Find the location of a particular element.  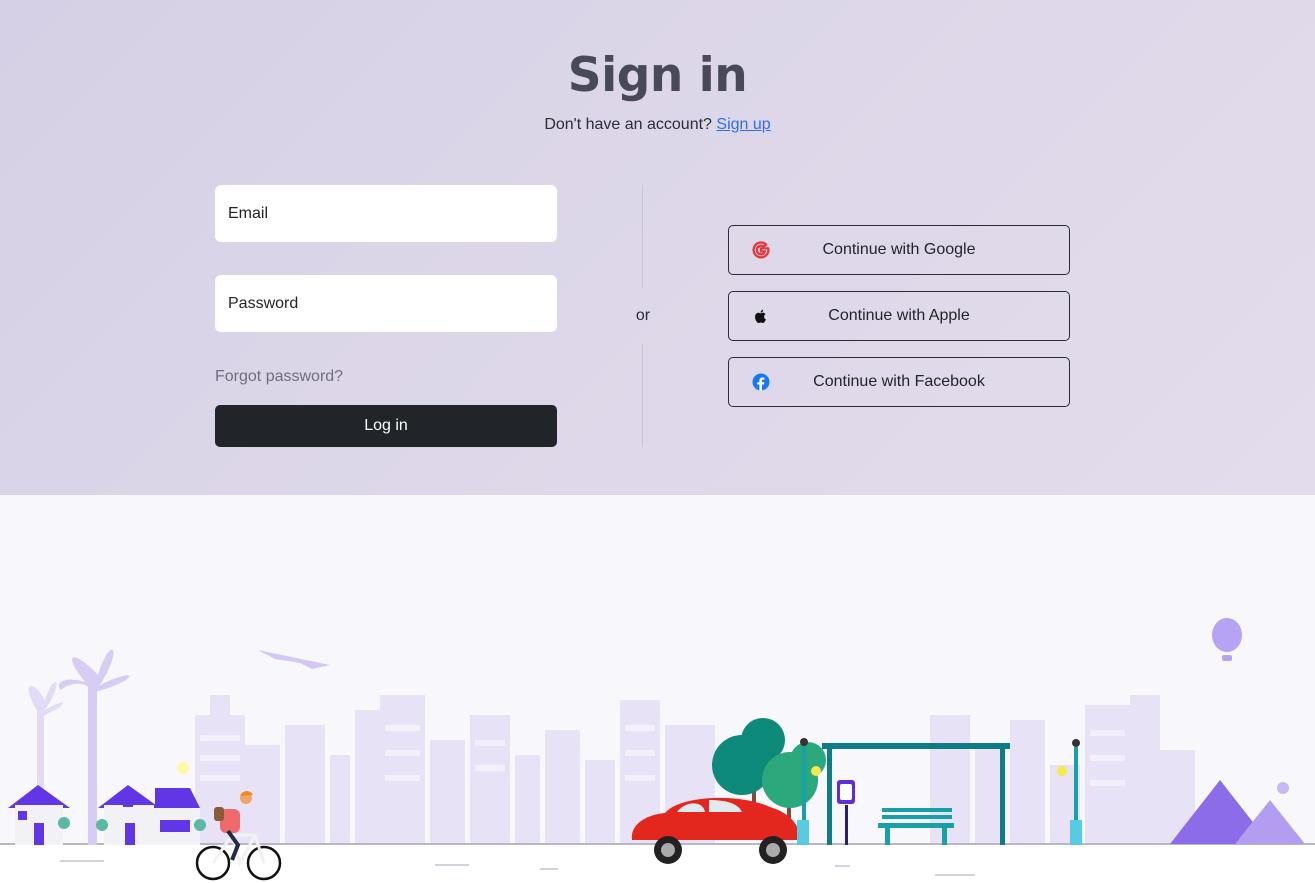

divider-label: or is located at coordinates (643, 315).